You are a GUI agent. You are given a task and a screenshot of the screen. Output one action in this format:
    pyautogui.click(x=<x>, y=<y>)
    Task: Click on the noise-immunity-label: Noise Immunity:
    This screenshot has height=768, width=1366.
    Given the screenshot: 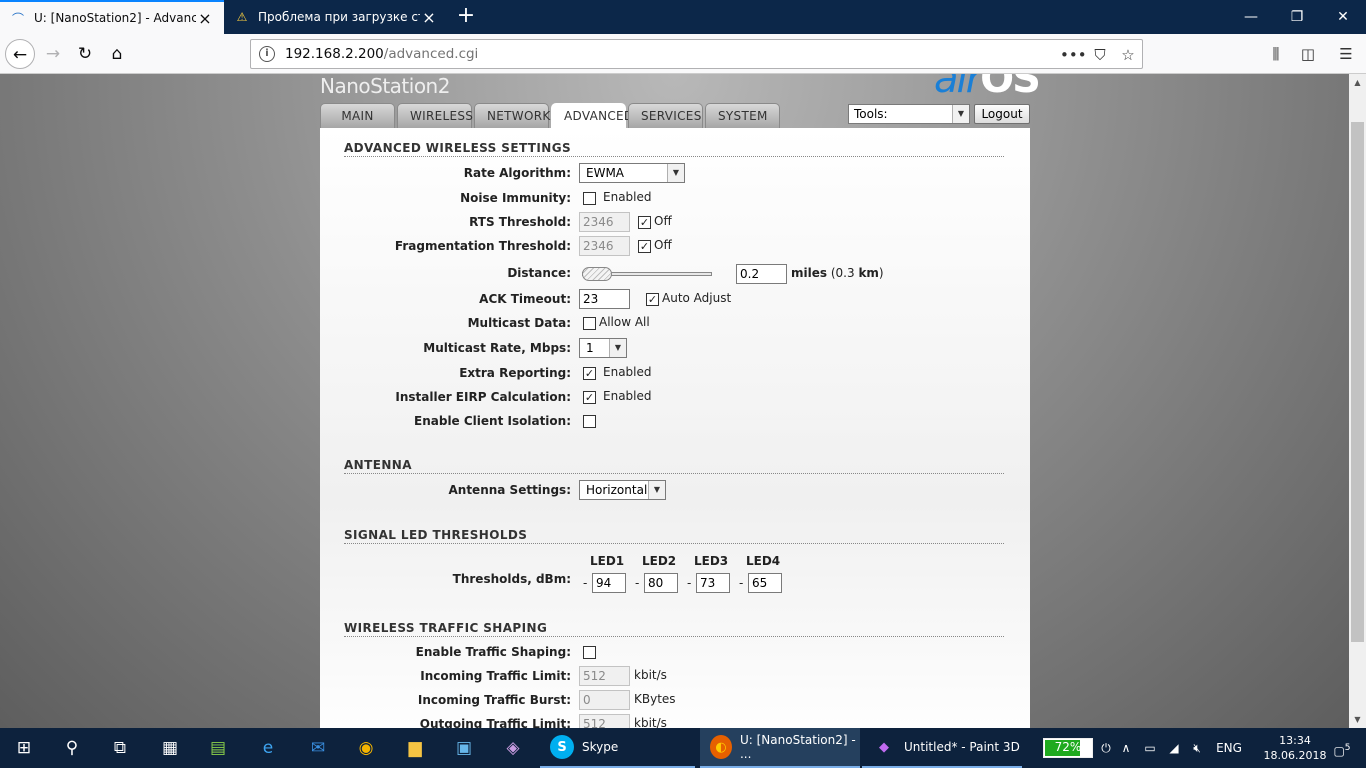 What is the action you would take?
    pyautogui.click(x=515, y=198)
    